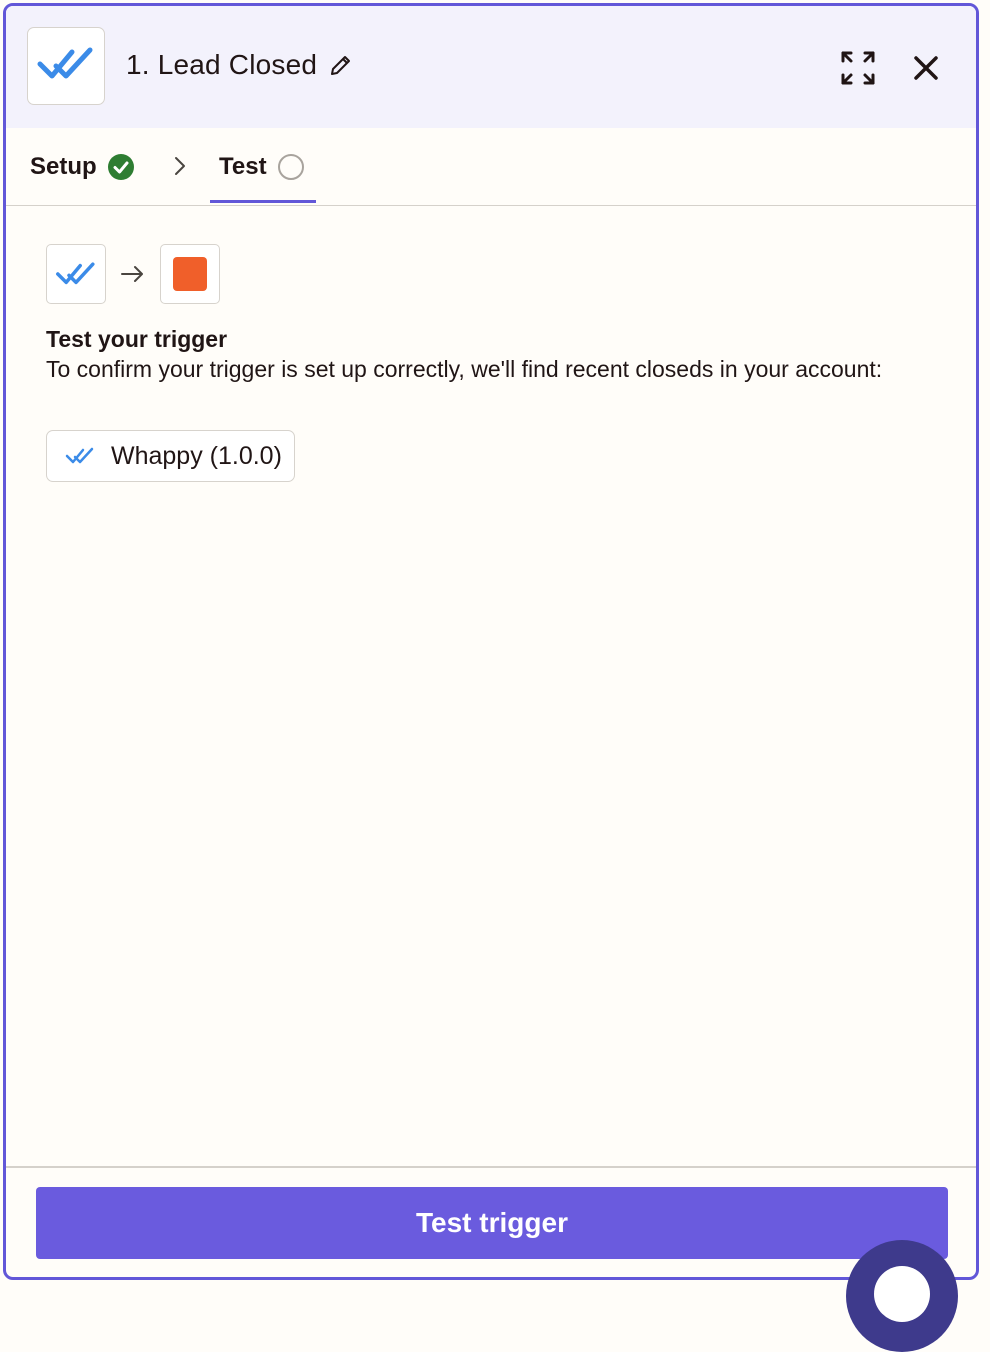 This screenshot has height=1352, width=990. Describe the element at coordinates (243, 166) in the screenshot. I see `tab-test-label: Test` at that location.